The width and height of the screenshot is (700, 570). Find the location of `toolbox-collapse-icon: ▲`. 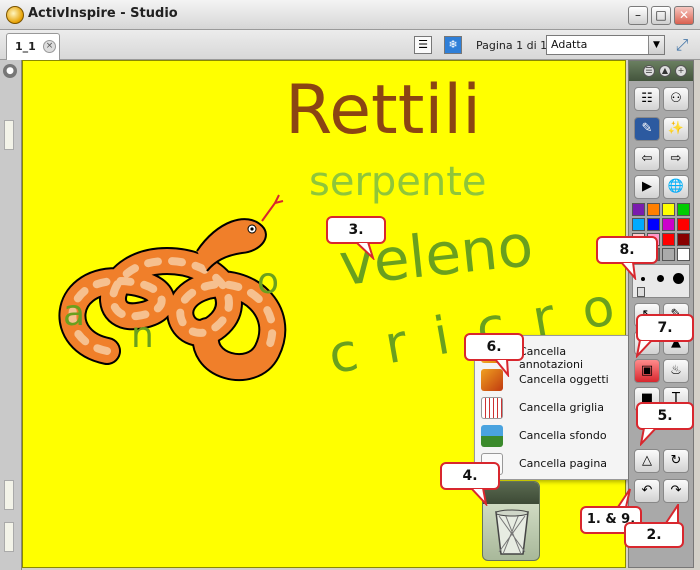

toolbox-collapse-icon: ▲ is located at coordinates (665, 71).